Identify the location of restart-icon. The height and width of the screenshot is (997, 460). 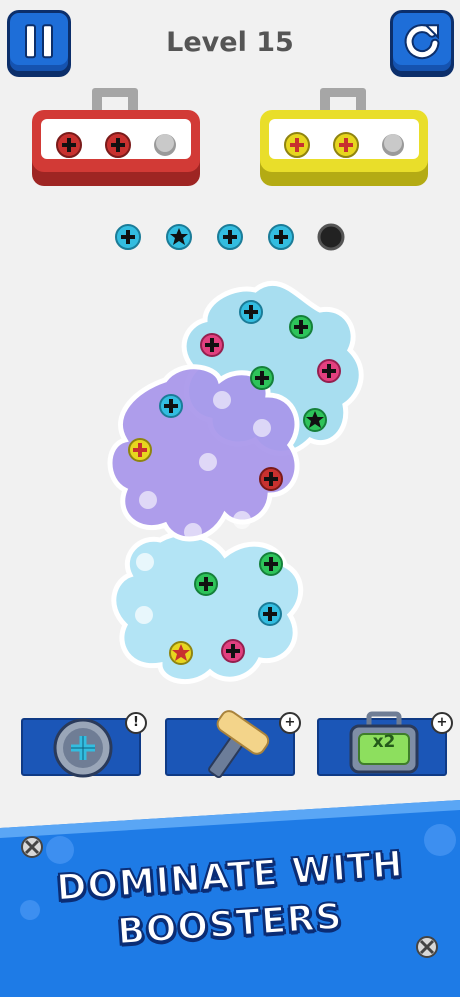
(422, 42).